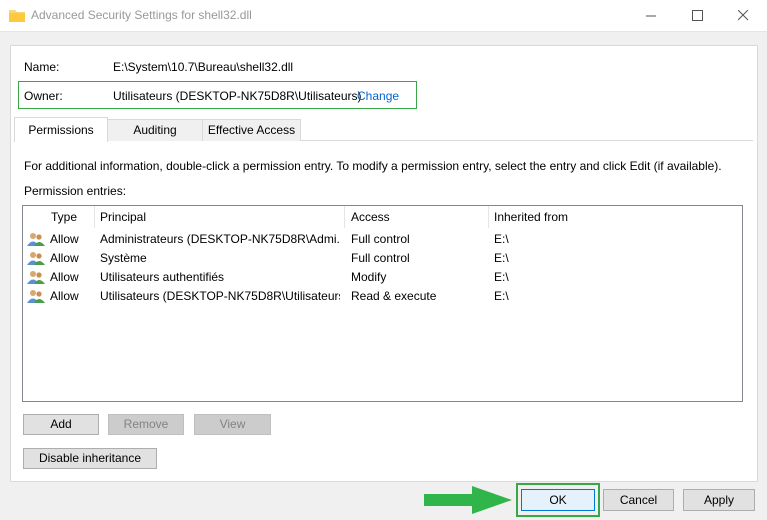 The height and width of the screenshot is (520, 767). I want to click on column-header-type: Type, so click(70, 217).